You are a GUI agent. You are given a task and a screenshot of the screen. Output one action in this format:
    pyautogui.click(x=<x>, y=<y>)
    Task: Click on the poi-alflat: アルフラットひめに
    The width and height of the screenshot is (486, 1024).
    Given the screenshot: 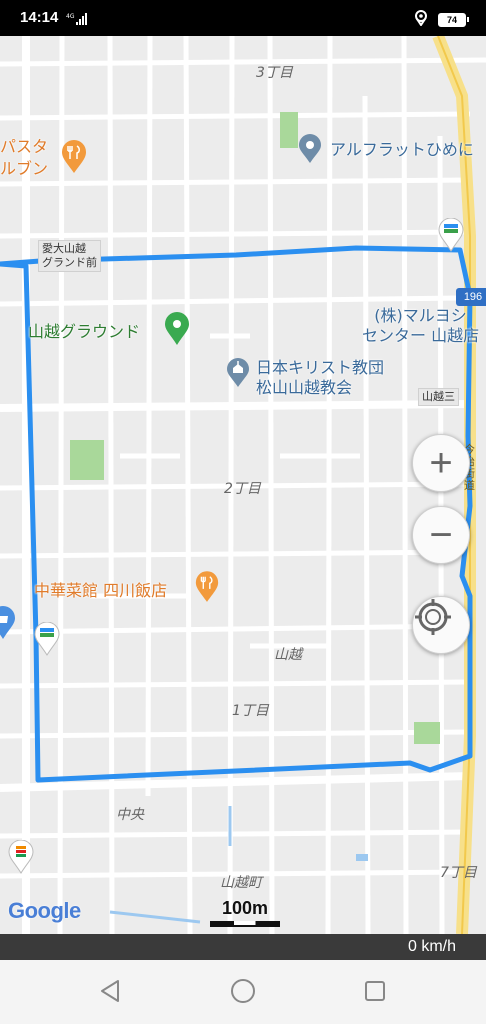 What is the action you would take?
    pyautogui.click(x=402, y=150)
    